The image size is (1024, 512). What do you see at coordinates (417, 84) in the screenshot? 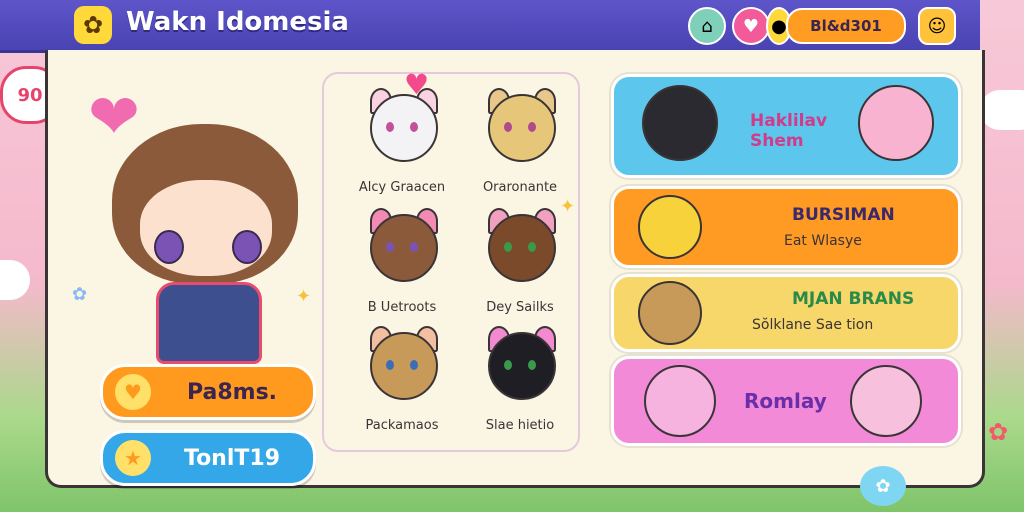
I see `heart-sticker-icon: ♥` at bounding box center [417, 84].